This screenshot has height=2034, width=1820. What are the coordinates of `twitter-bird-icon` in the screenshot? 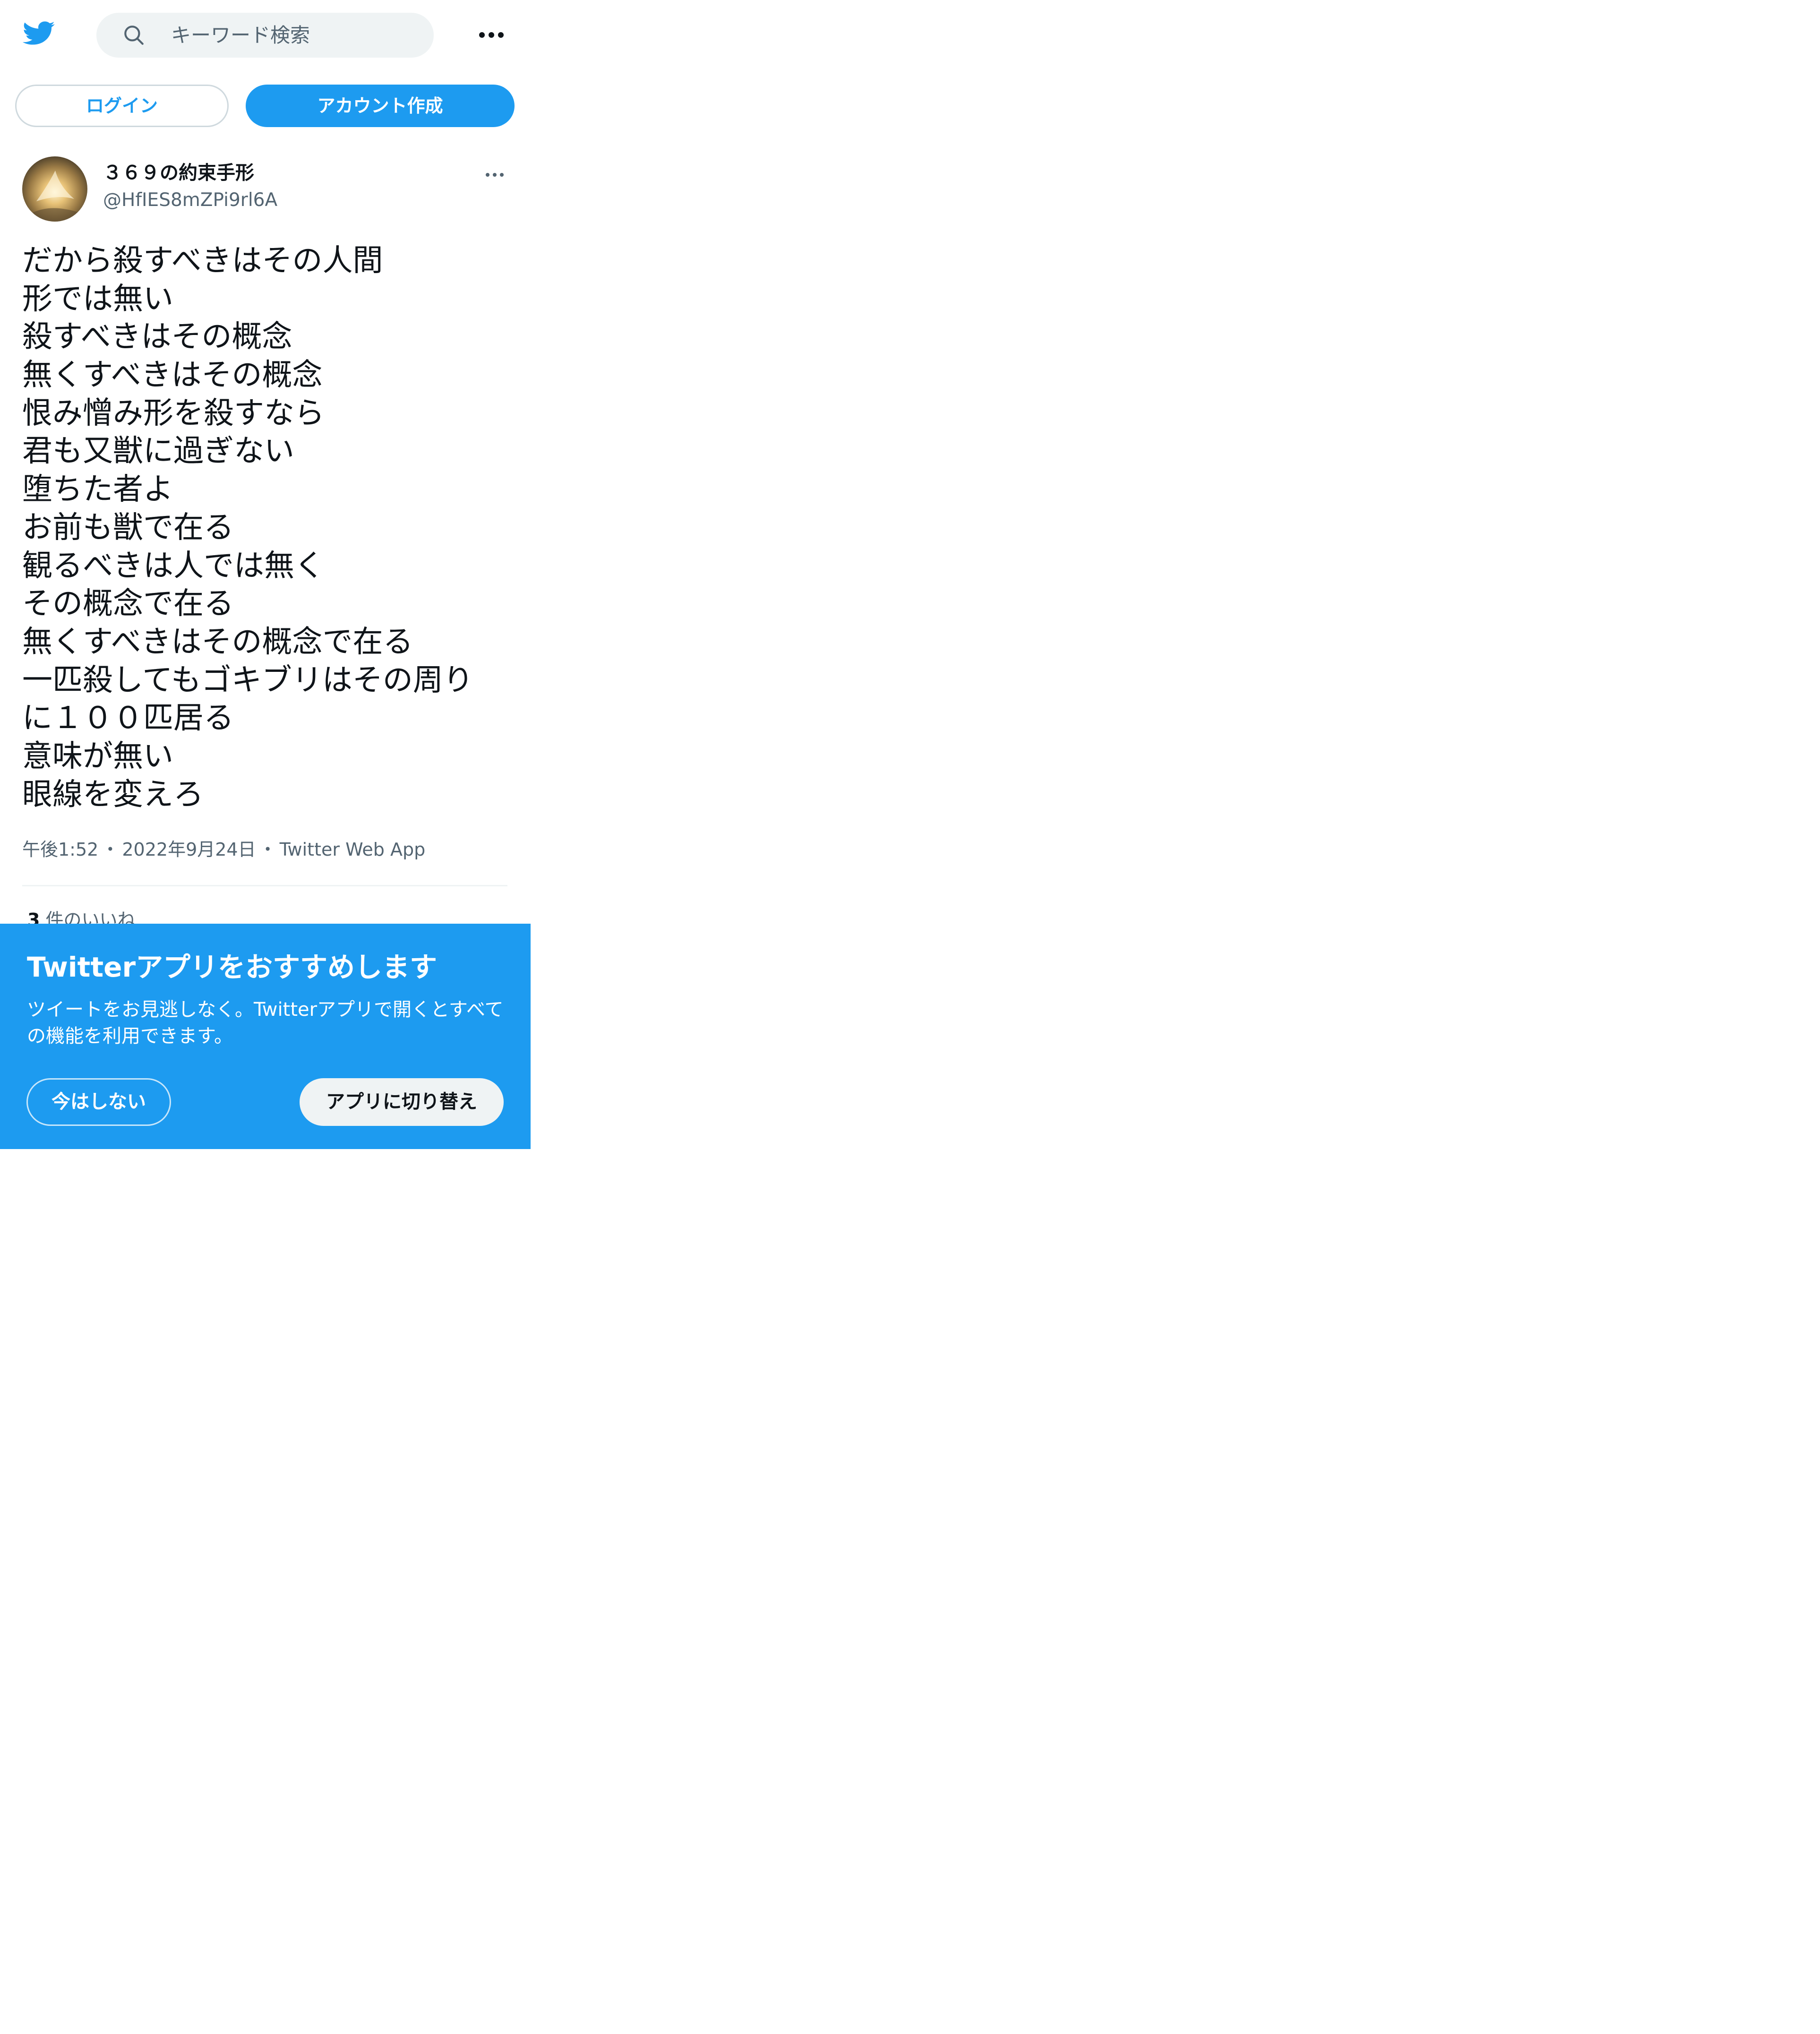 It's located at (38, 33).